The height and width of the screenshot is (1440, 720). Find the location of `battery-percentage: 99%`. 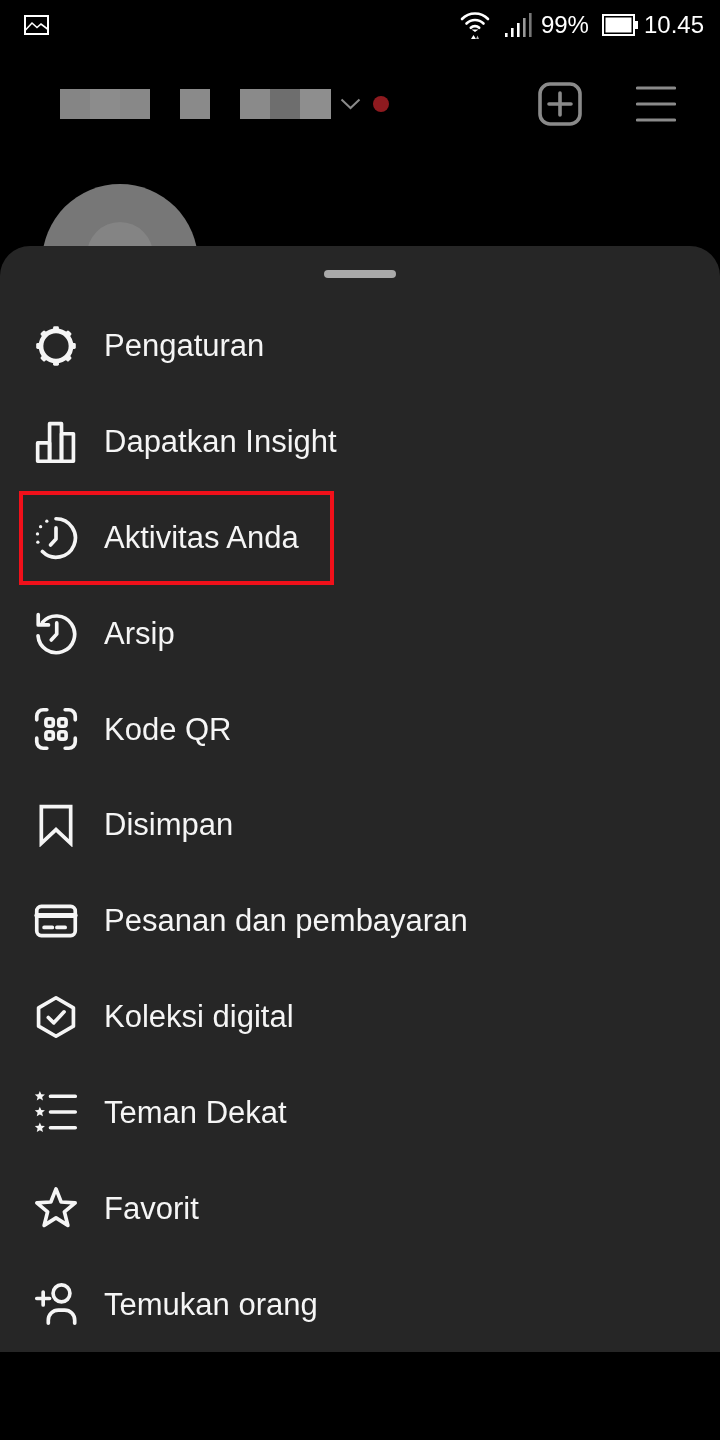

battery-percentage: 99% is located at coordinates (564, 25).